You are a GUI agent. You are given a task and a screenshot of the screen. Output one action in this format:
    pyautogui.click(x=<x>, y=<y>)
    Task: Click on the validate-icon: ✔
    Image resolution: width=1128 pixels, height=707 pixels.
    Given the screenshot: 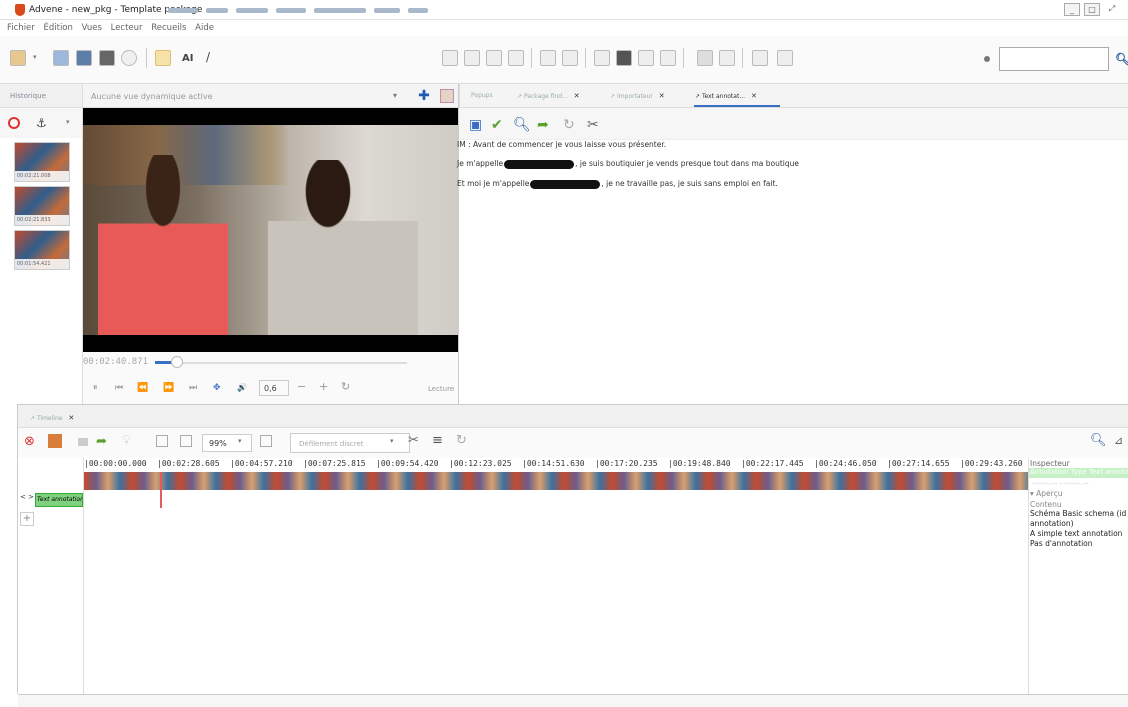 What is the action you would take?
    pyautogui.click(x=497, y=125)
    